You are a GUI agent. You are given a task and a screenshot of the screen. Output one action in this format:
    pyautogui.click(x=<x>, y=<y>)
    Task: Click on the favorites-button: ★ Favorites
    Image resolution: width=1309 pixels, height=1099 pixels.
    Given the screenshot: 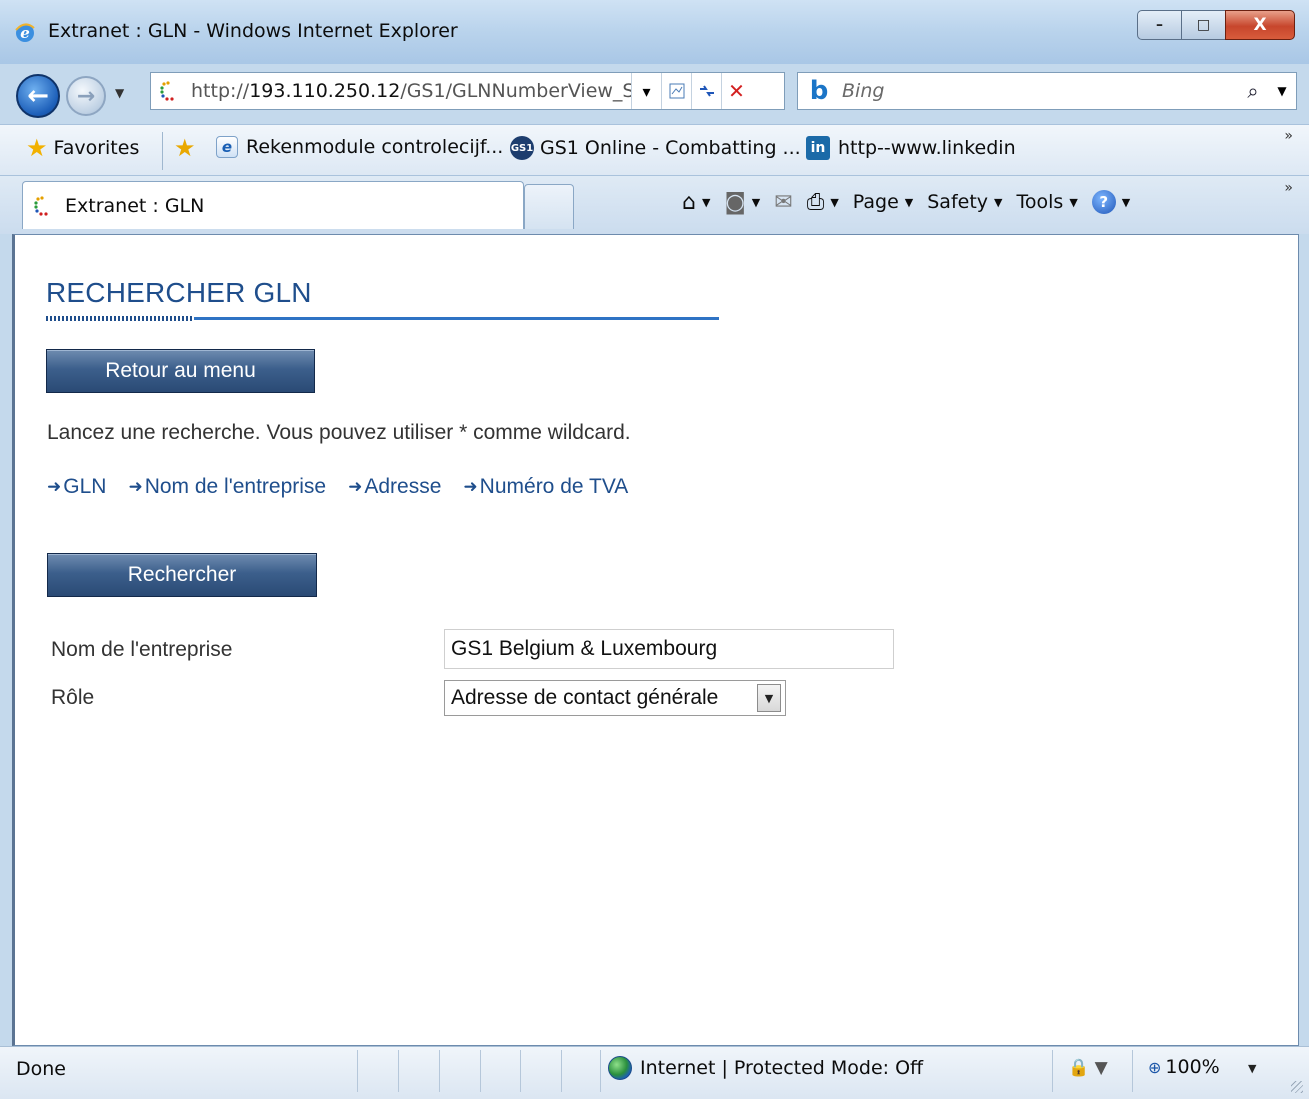 What is the action you would take?
    pyautogui.click(x=82, y=148)
    